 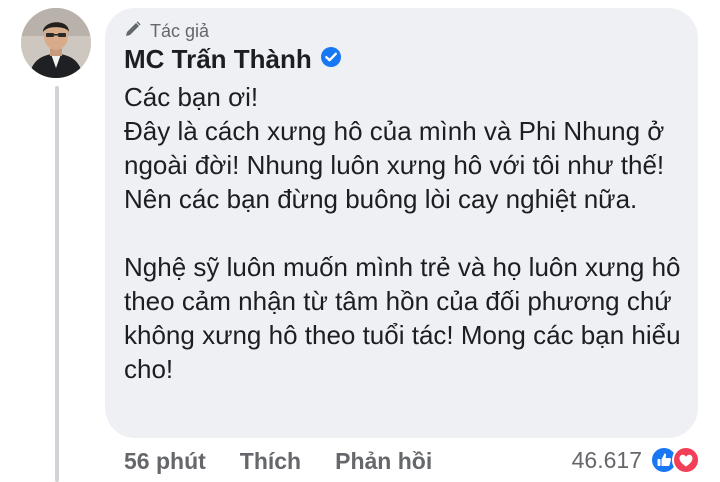 I want to click on reaction-count: 46.617, so click(x=606, y=459).